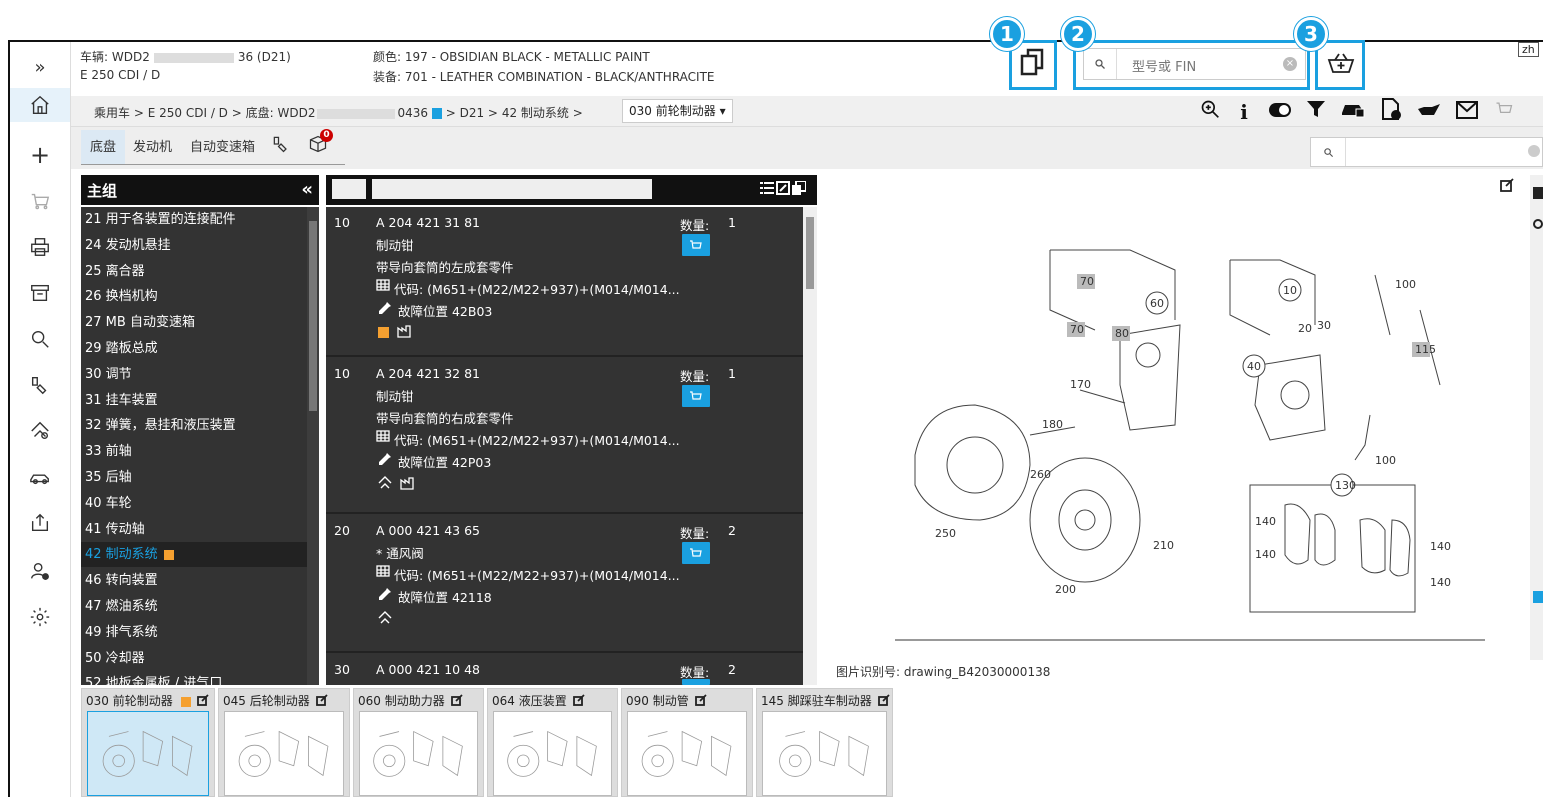 The height and width of the screenshot is (798, 1543). What do you see at coordinates (112, 113) in the screenshot?
I see `breadcrumb-item: 乘用车` at bounding box center [112, 113].